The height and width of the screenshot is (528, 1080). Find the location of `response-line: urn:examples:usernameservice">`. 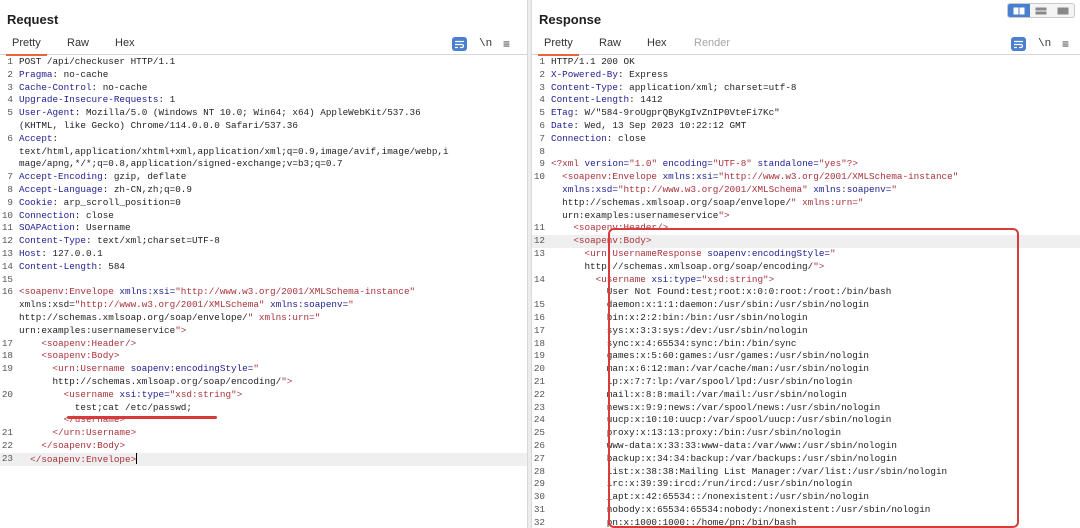

response-line: urn:examples:usernameservice"> is located at coordinates (806, 216).